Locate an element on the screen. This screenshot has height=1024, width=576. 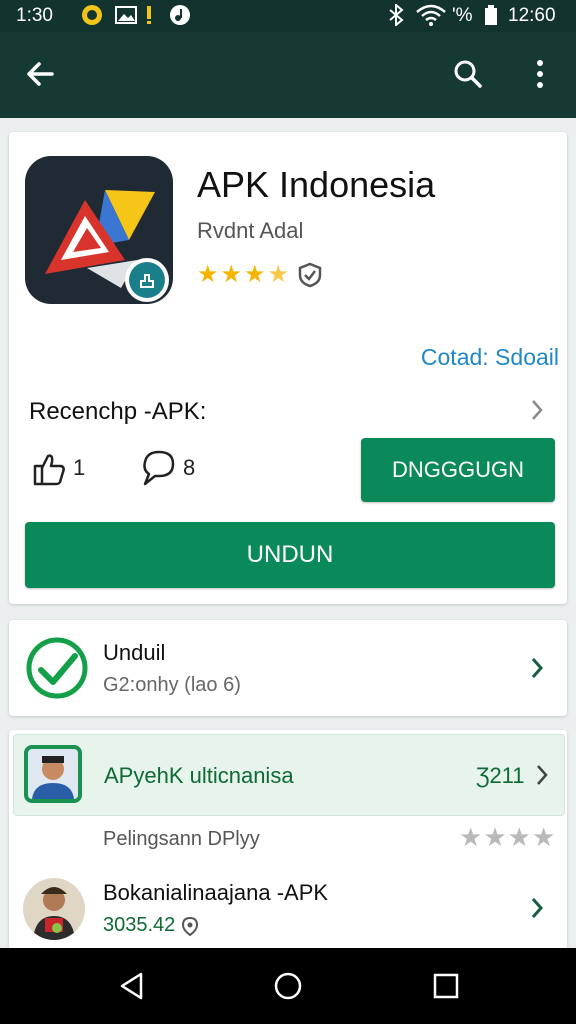
alert-icon is located at coordinates (149, 15).